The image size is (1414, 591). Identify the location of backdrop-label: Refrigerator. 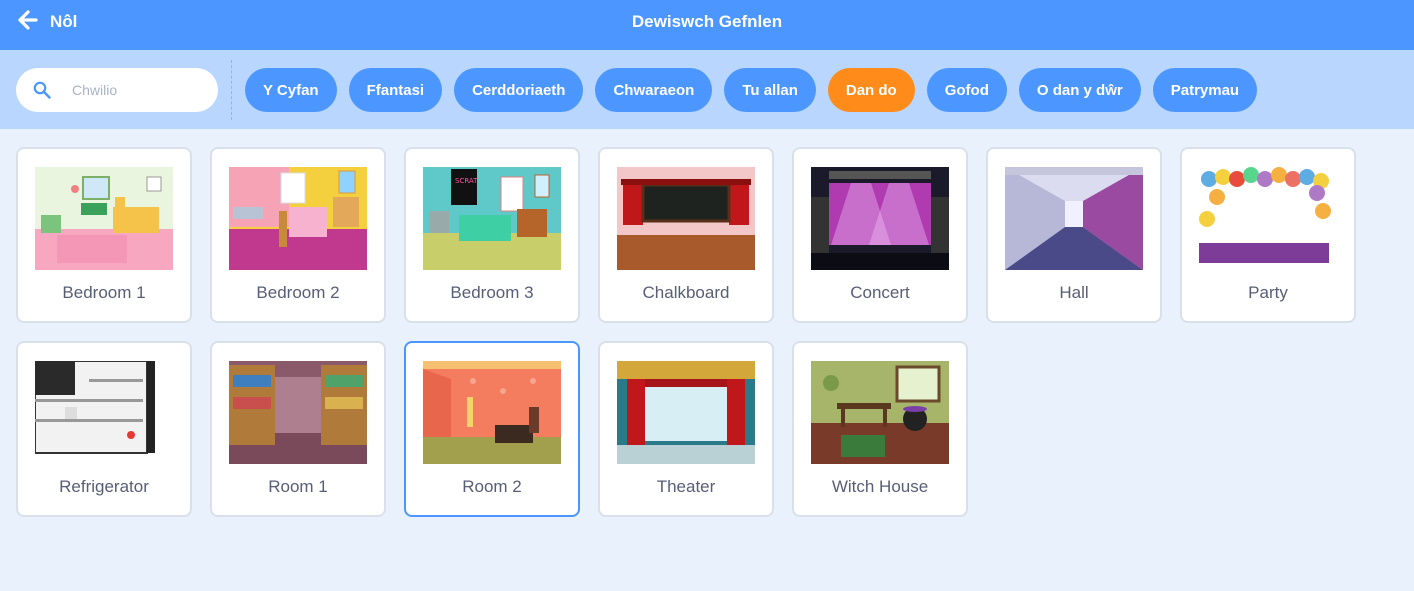
(104, 486).